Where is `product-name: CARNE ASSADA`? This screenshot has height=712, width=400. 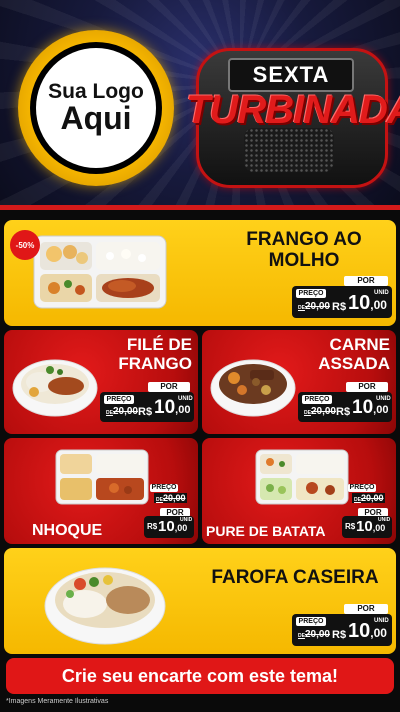
product-name: CARNE ASSADA is located at coordinates (354, 354).